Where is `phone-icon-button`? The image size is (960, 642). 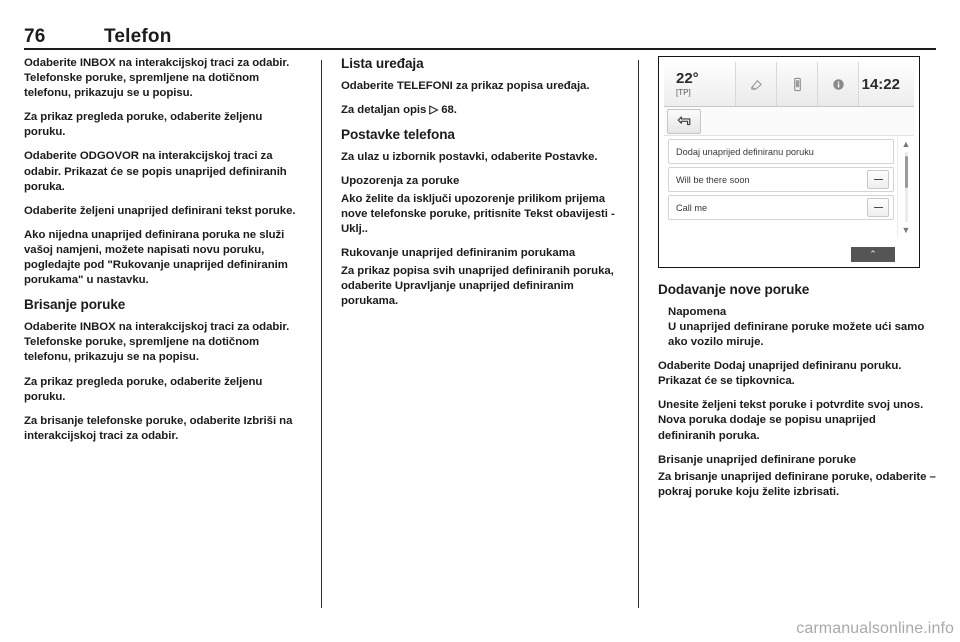 phone-icon-button is located at coordinates (797, 84).